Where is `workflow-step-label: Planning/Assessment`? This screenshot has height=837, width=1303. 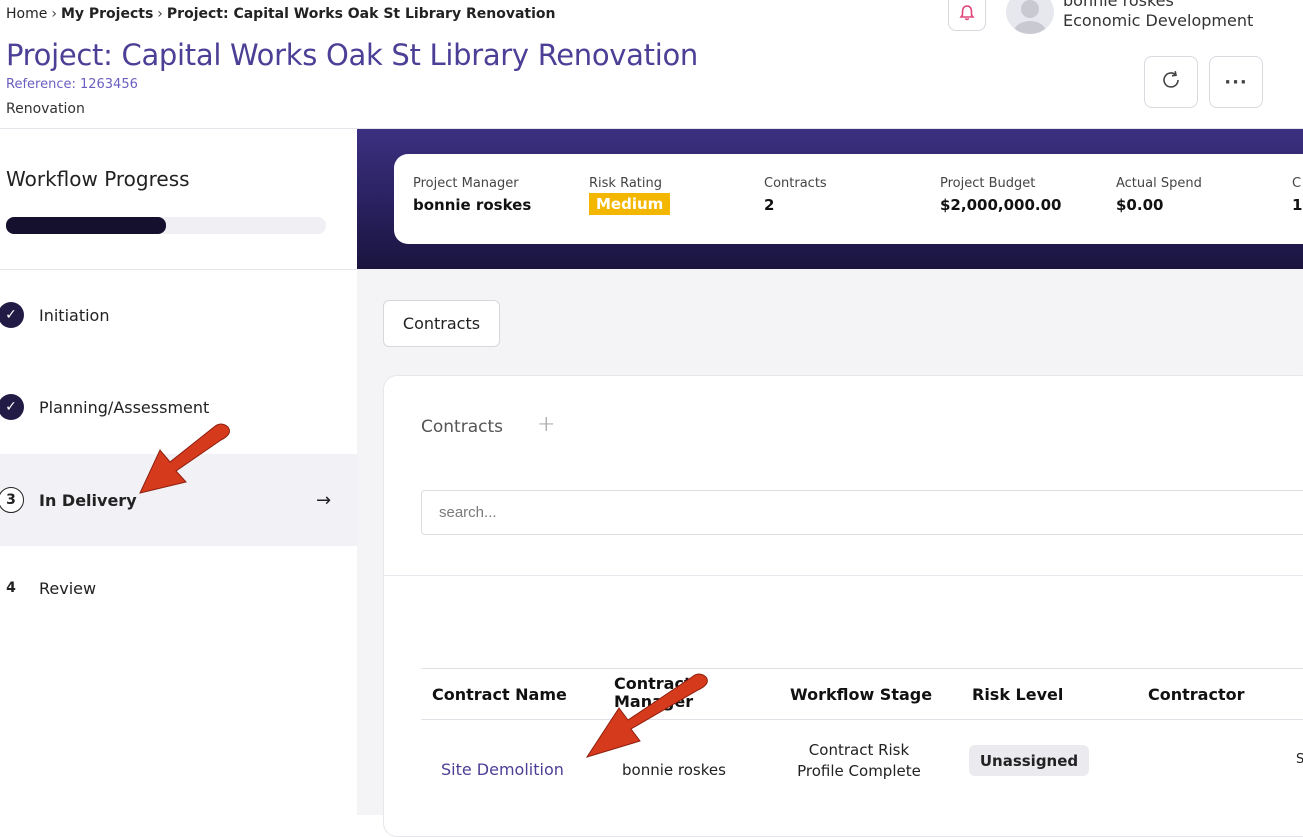 workflow-step-label: Planning/Assessment is located at coordinates (124, 407).